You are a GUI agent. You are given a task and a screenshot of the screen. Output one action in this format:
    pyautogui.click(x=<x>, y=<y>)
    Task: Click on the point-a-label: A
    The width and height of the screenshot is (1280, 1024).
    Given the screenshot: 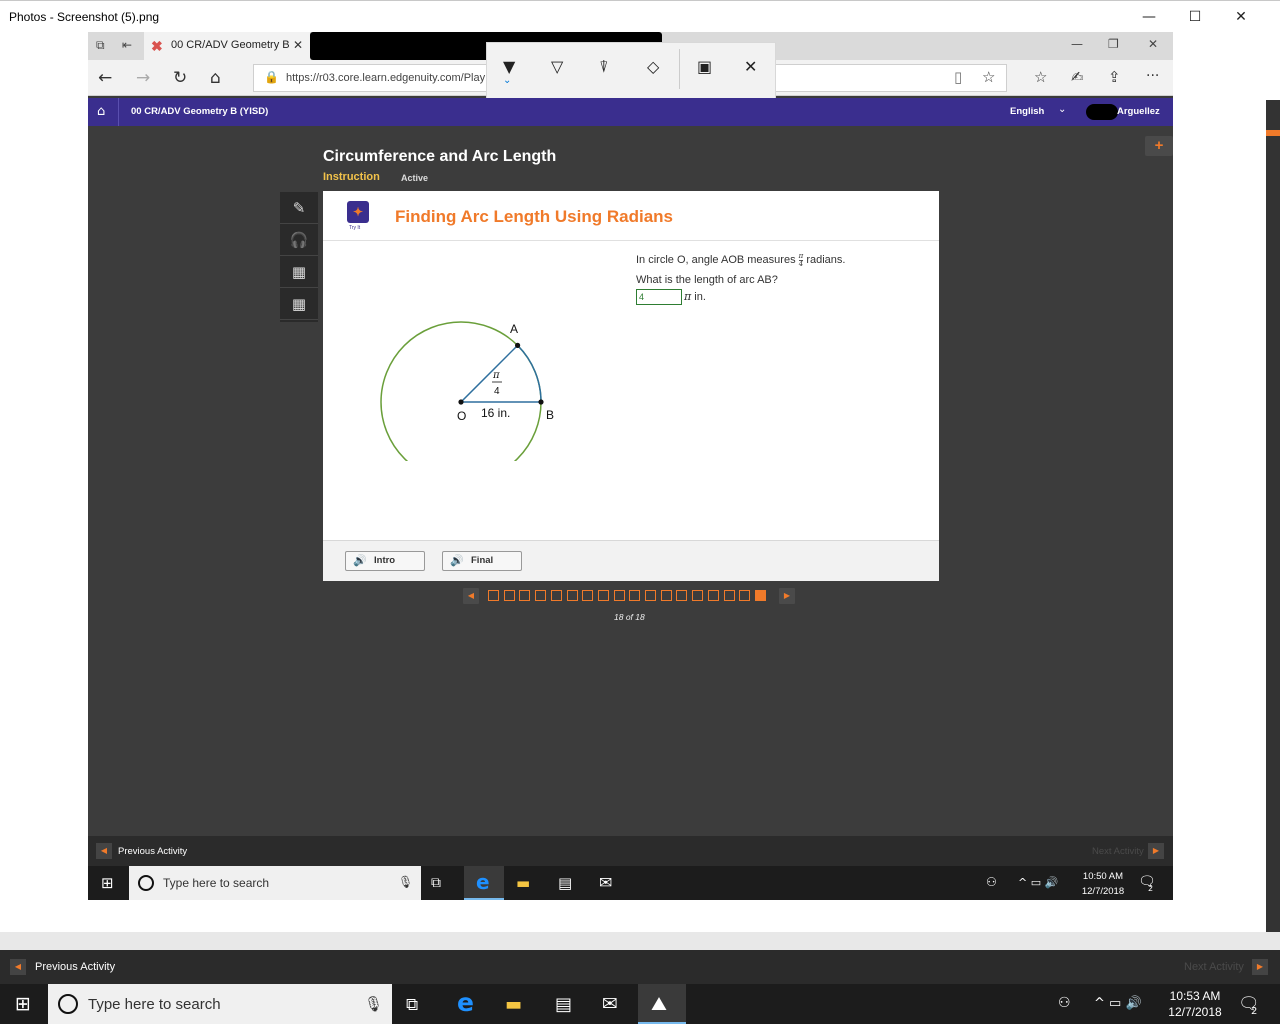 What is the action you would take?
    pyautogui.click(x=514, y=329)
    